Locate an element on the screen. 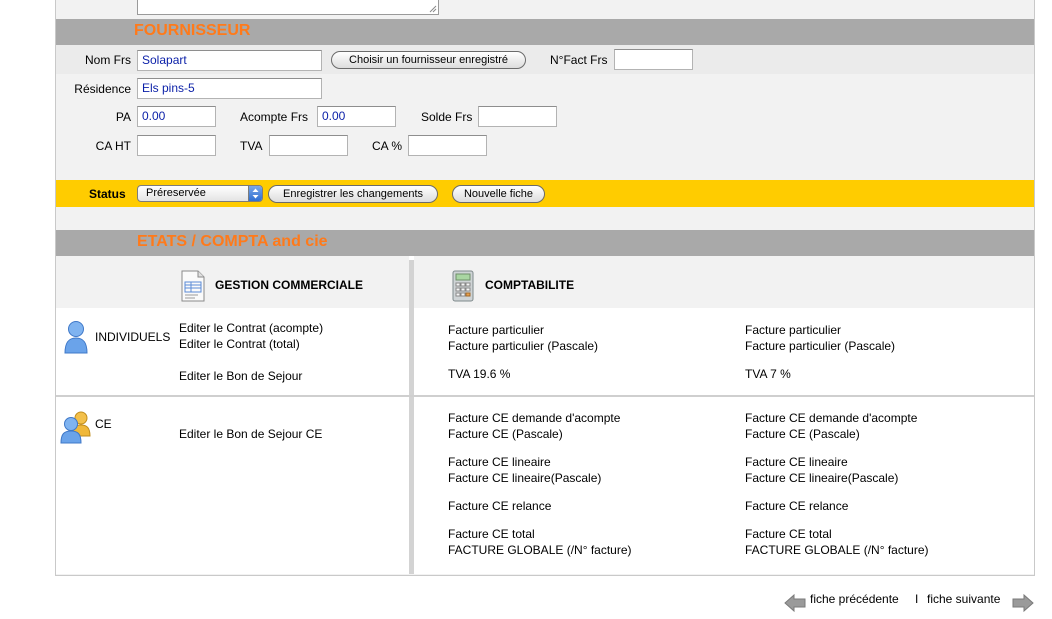 Image resolution: width=1052 pixels, height=619 pixels. contrat-total-link: Editer le Contrat (total) is located at coordinates (239, 344).